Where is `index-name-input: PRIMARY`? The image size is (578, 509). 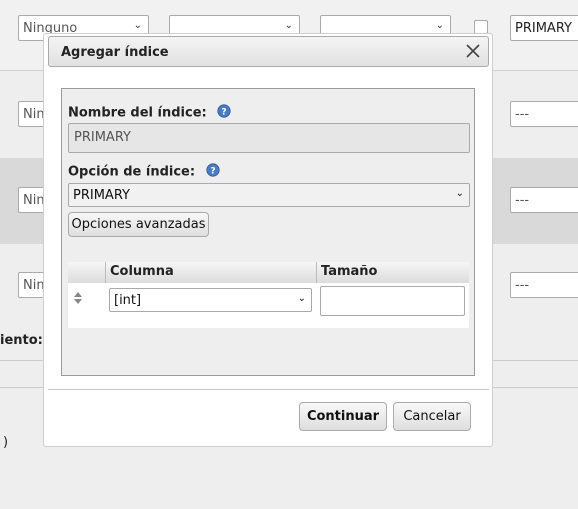 index-name-input: PRIMARY is located at coordinates (269, 138).